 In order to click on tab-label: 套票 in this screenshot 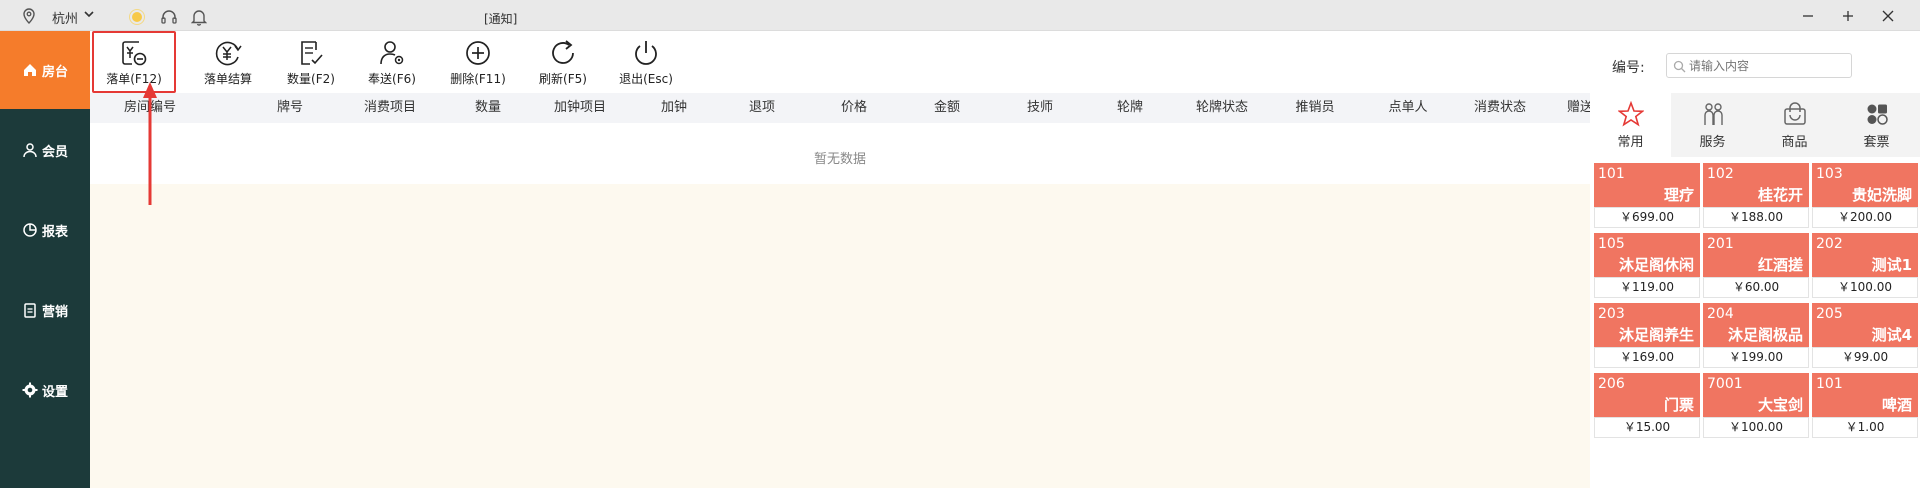, I will do `click(1876, 142)`.